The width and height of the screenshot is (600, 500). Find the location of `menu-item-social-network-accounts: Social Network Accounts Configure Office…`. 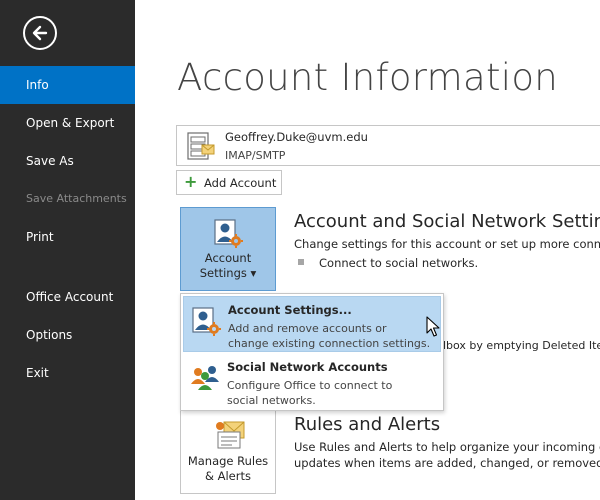

menu-item-social-network-accounts: Social Network Accounts Configure Office… is located at coordinates (312, 382).